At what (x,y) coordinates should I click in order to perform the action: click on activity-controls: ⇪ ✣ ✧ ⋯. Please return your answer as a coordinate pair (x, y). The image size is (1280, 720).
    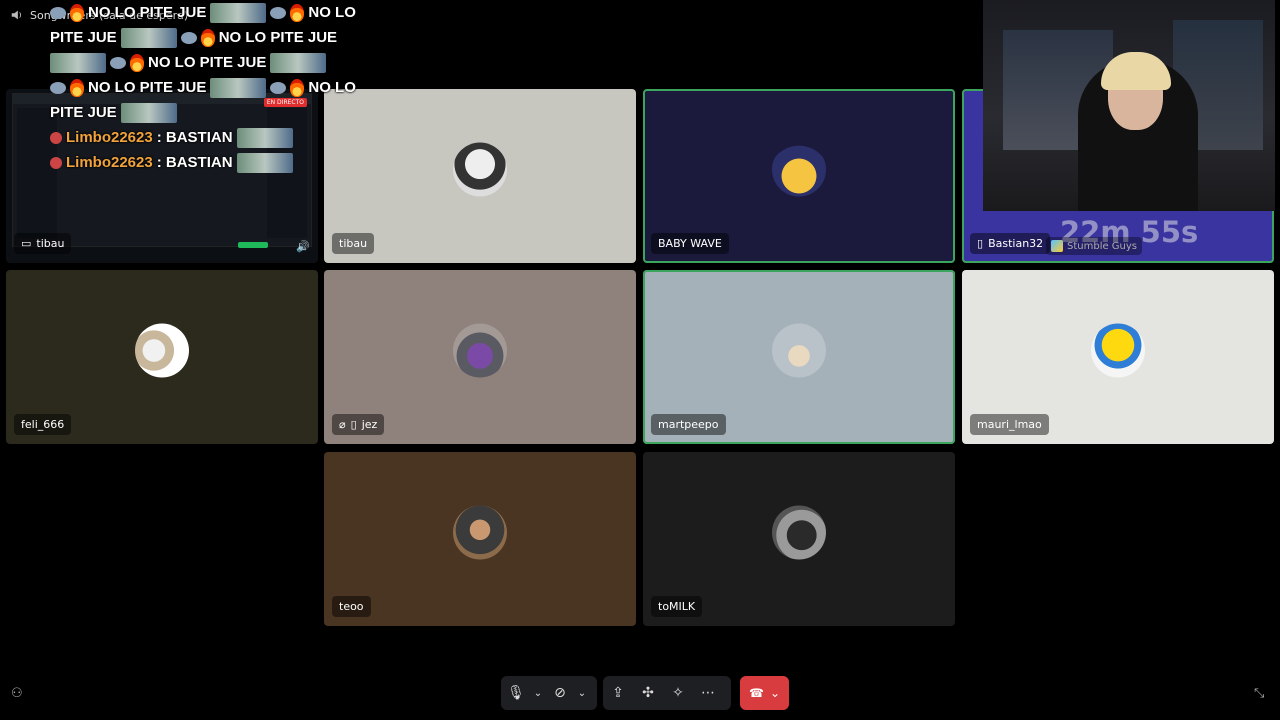
    Looking at the image, I should click on (667, 693).